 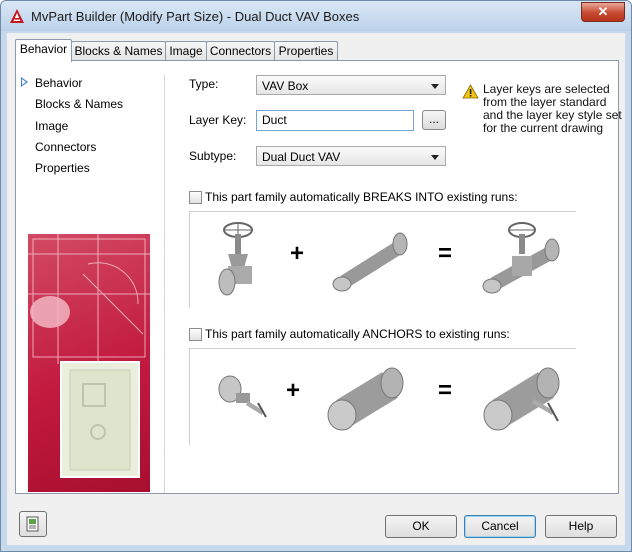 What do you see at coordinates (581, 526) in the screenshot?
I see `help-button: Help` at bounding box center [581, 526].